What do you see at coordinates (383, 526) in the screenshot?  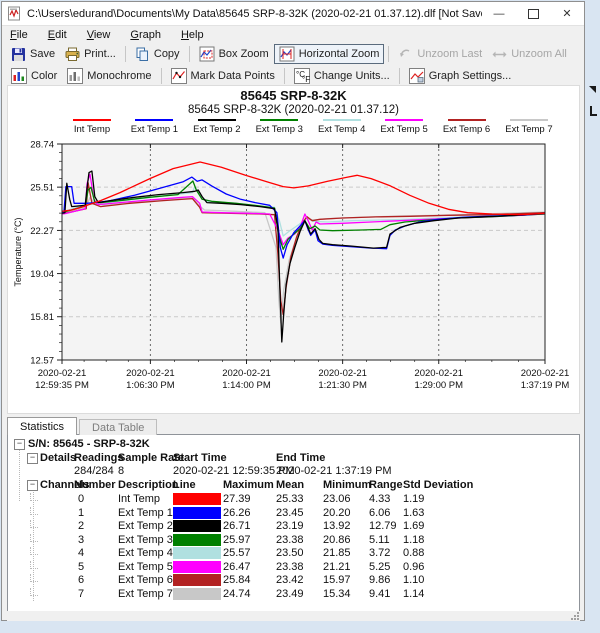 I see `channel-cell: 12.79` at bounding box center [383, 526].